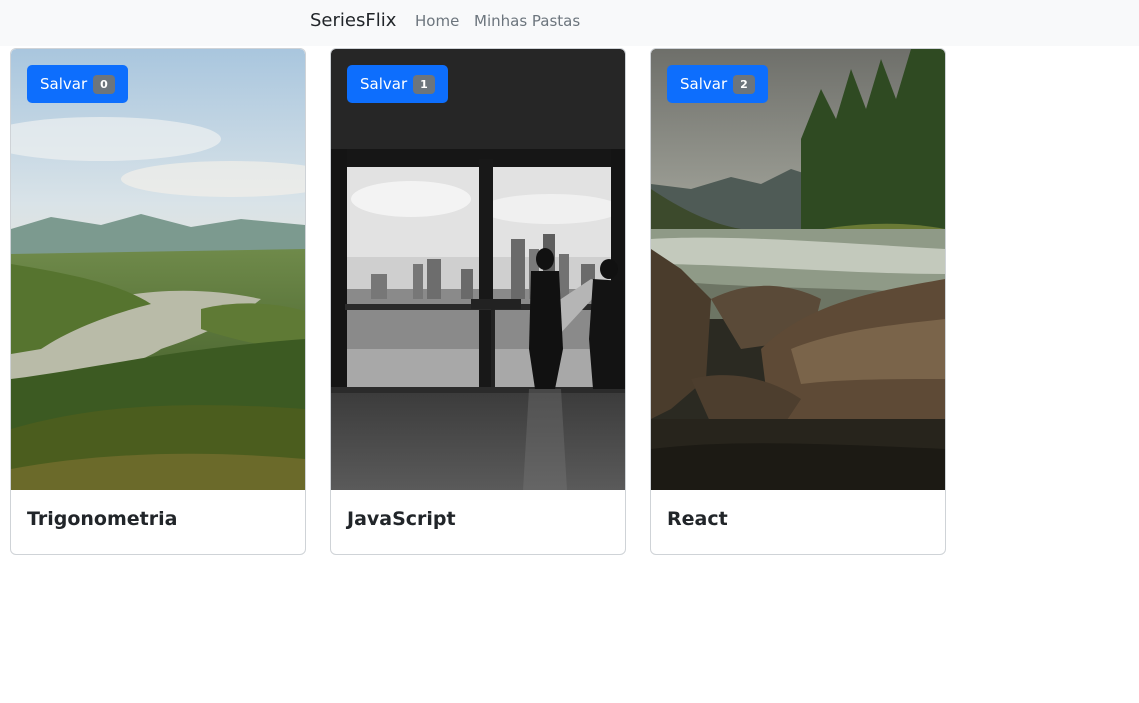 The image size is (1139, 703). I want to click on save-button: Salvar 2, so click(717, 84).